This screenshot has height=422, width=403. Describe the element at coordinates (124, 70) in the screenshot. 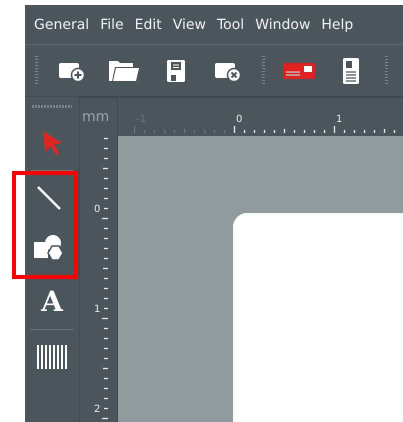

I see `folder-icon` at that location.